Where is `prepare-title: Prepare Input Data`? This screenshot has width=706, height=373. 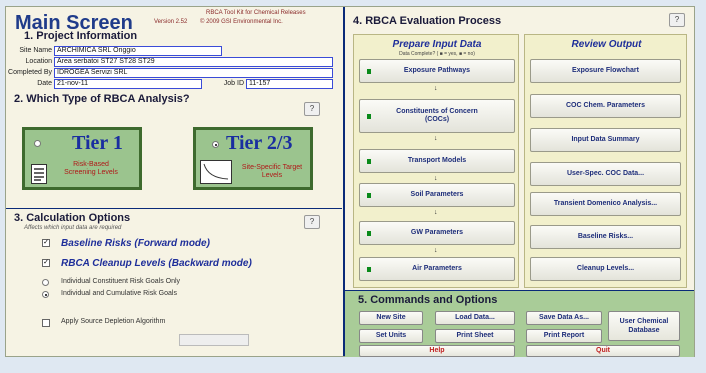
prepare-title: Prepare Input Data is located at coordinates (437, 44).